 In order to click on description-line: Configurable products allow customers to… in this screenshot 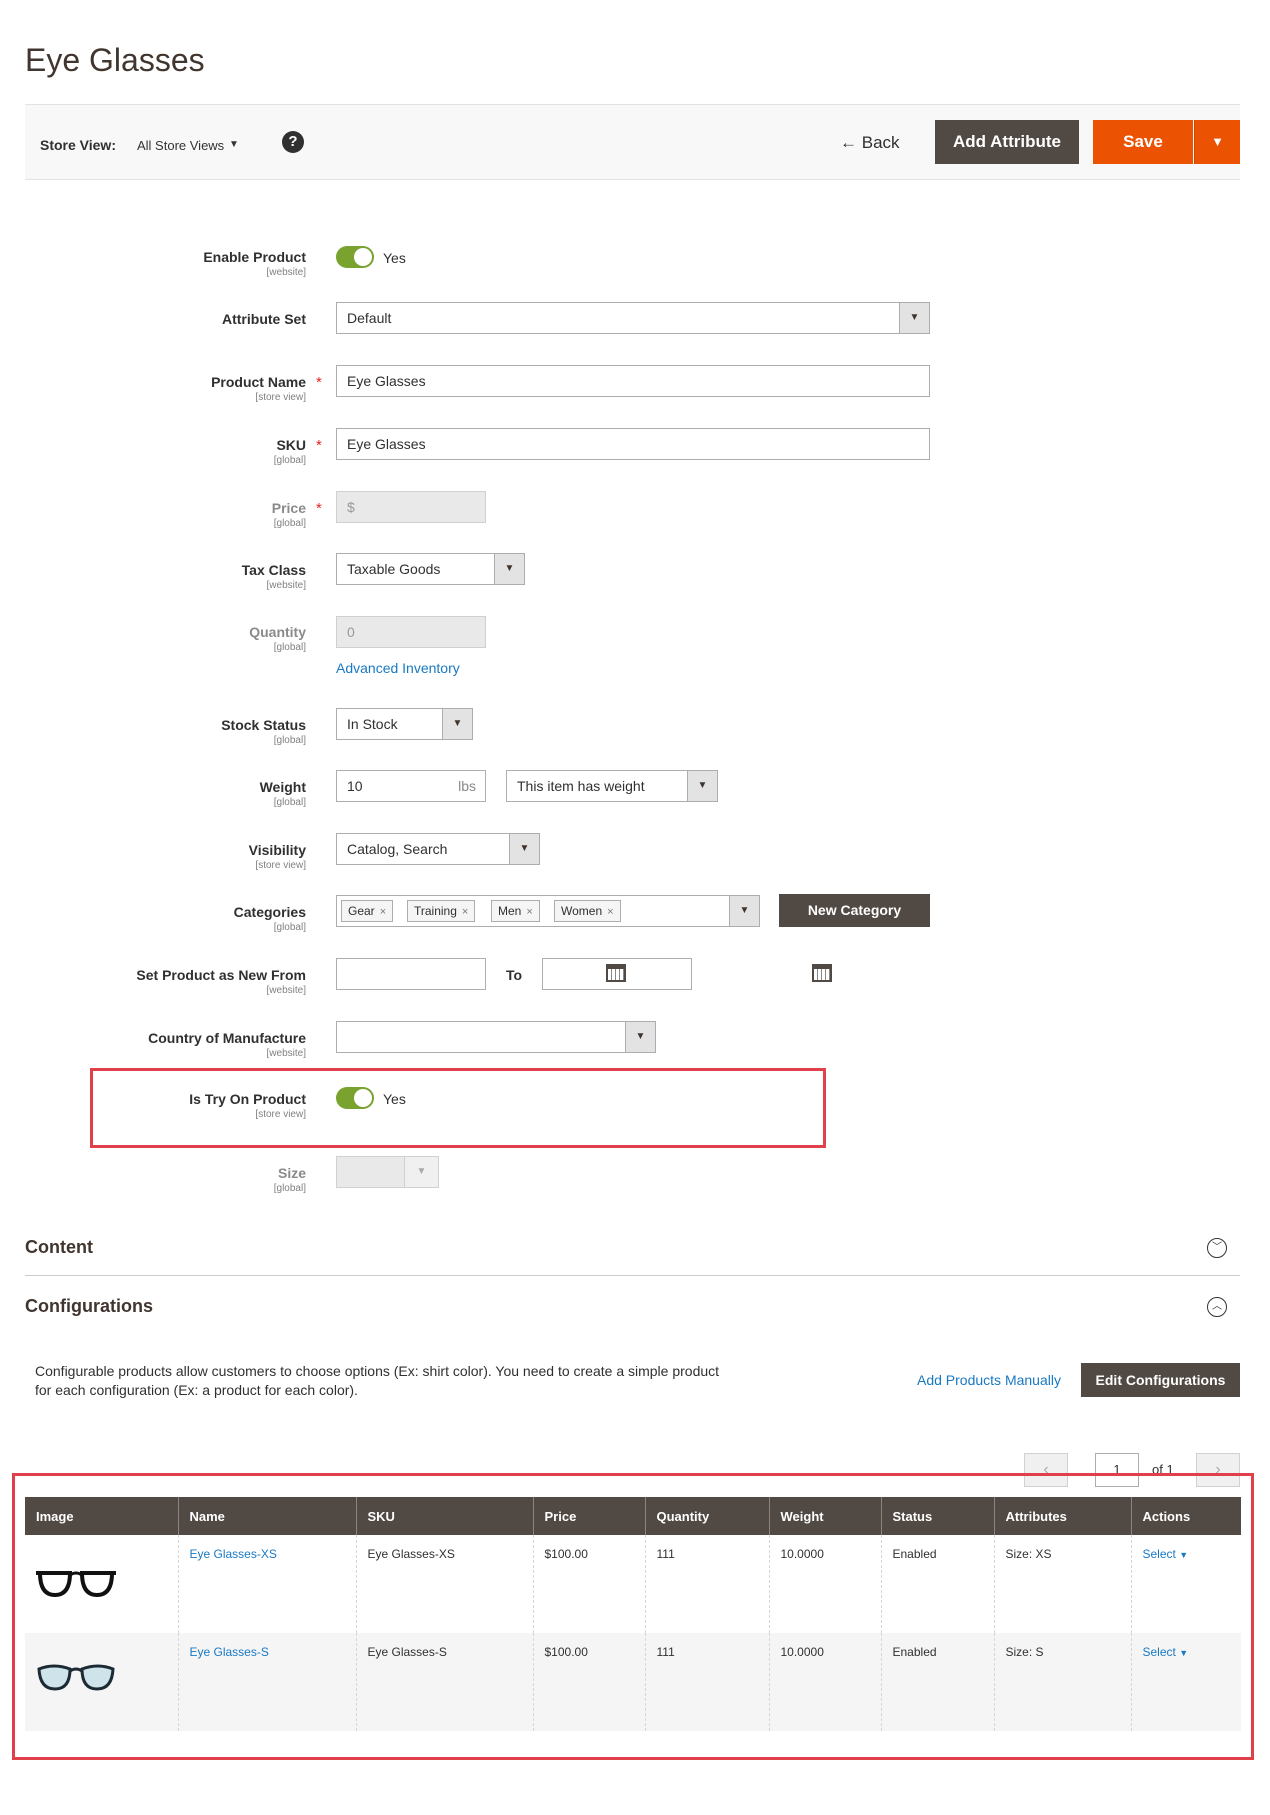, I will do `click(377, 1371)`.